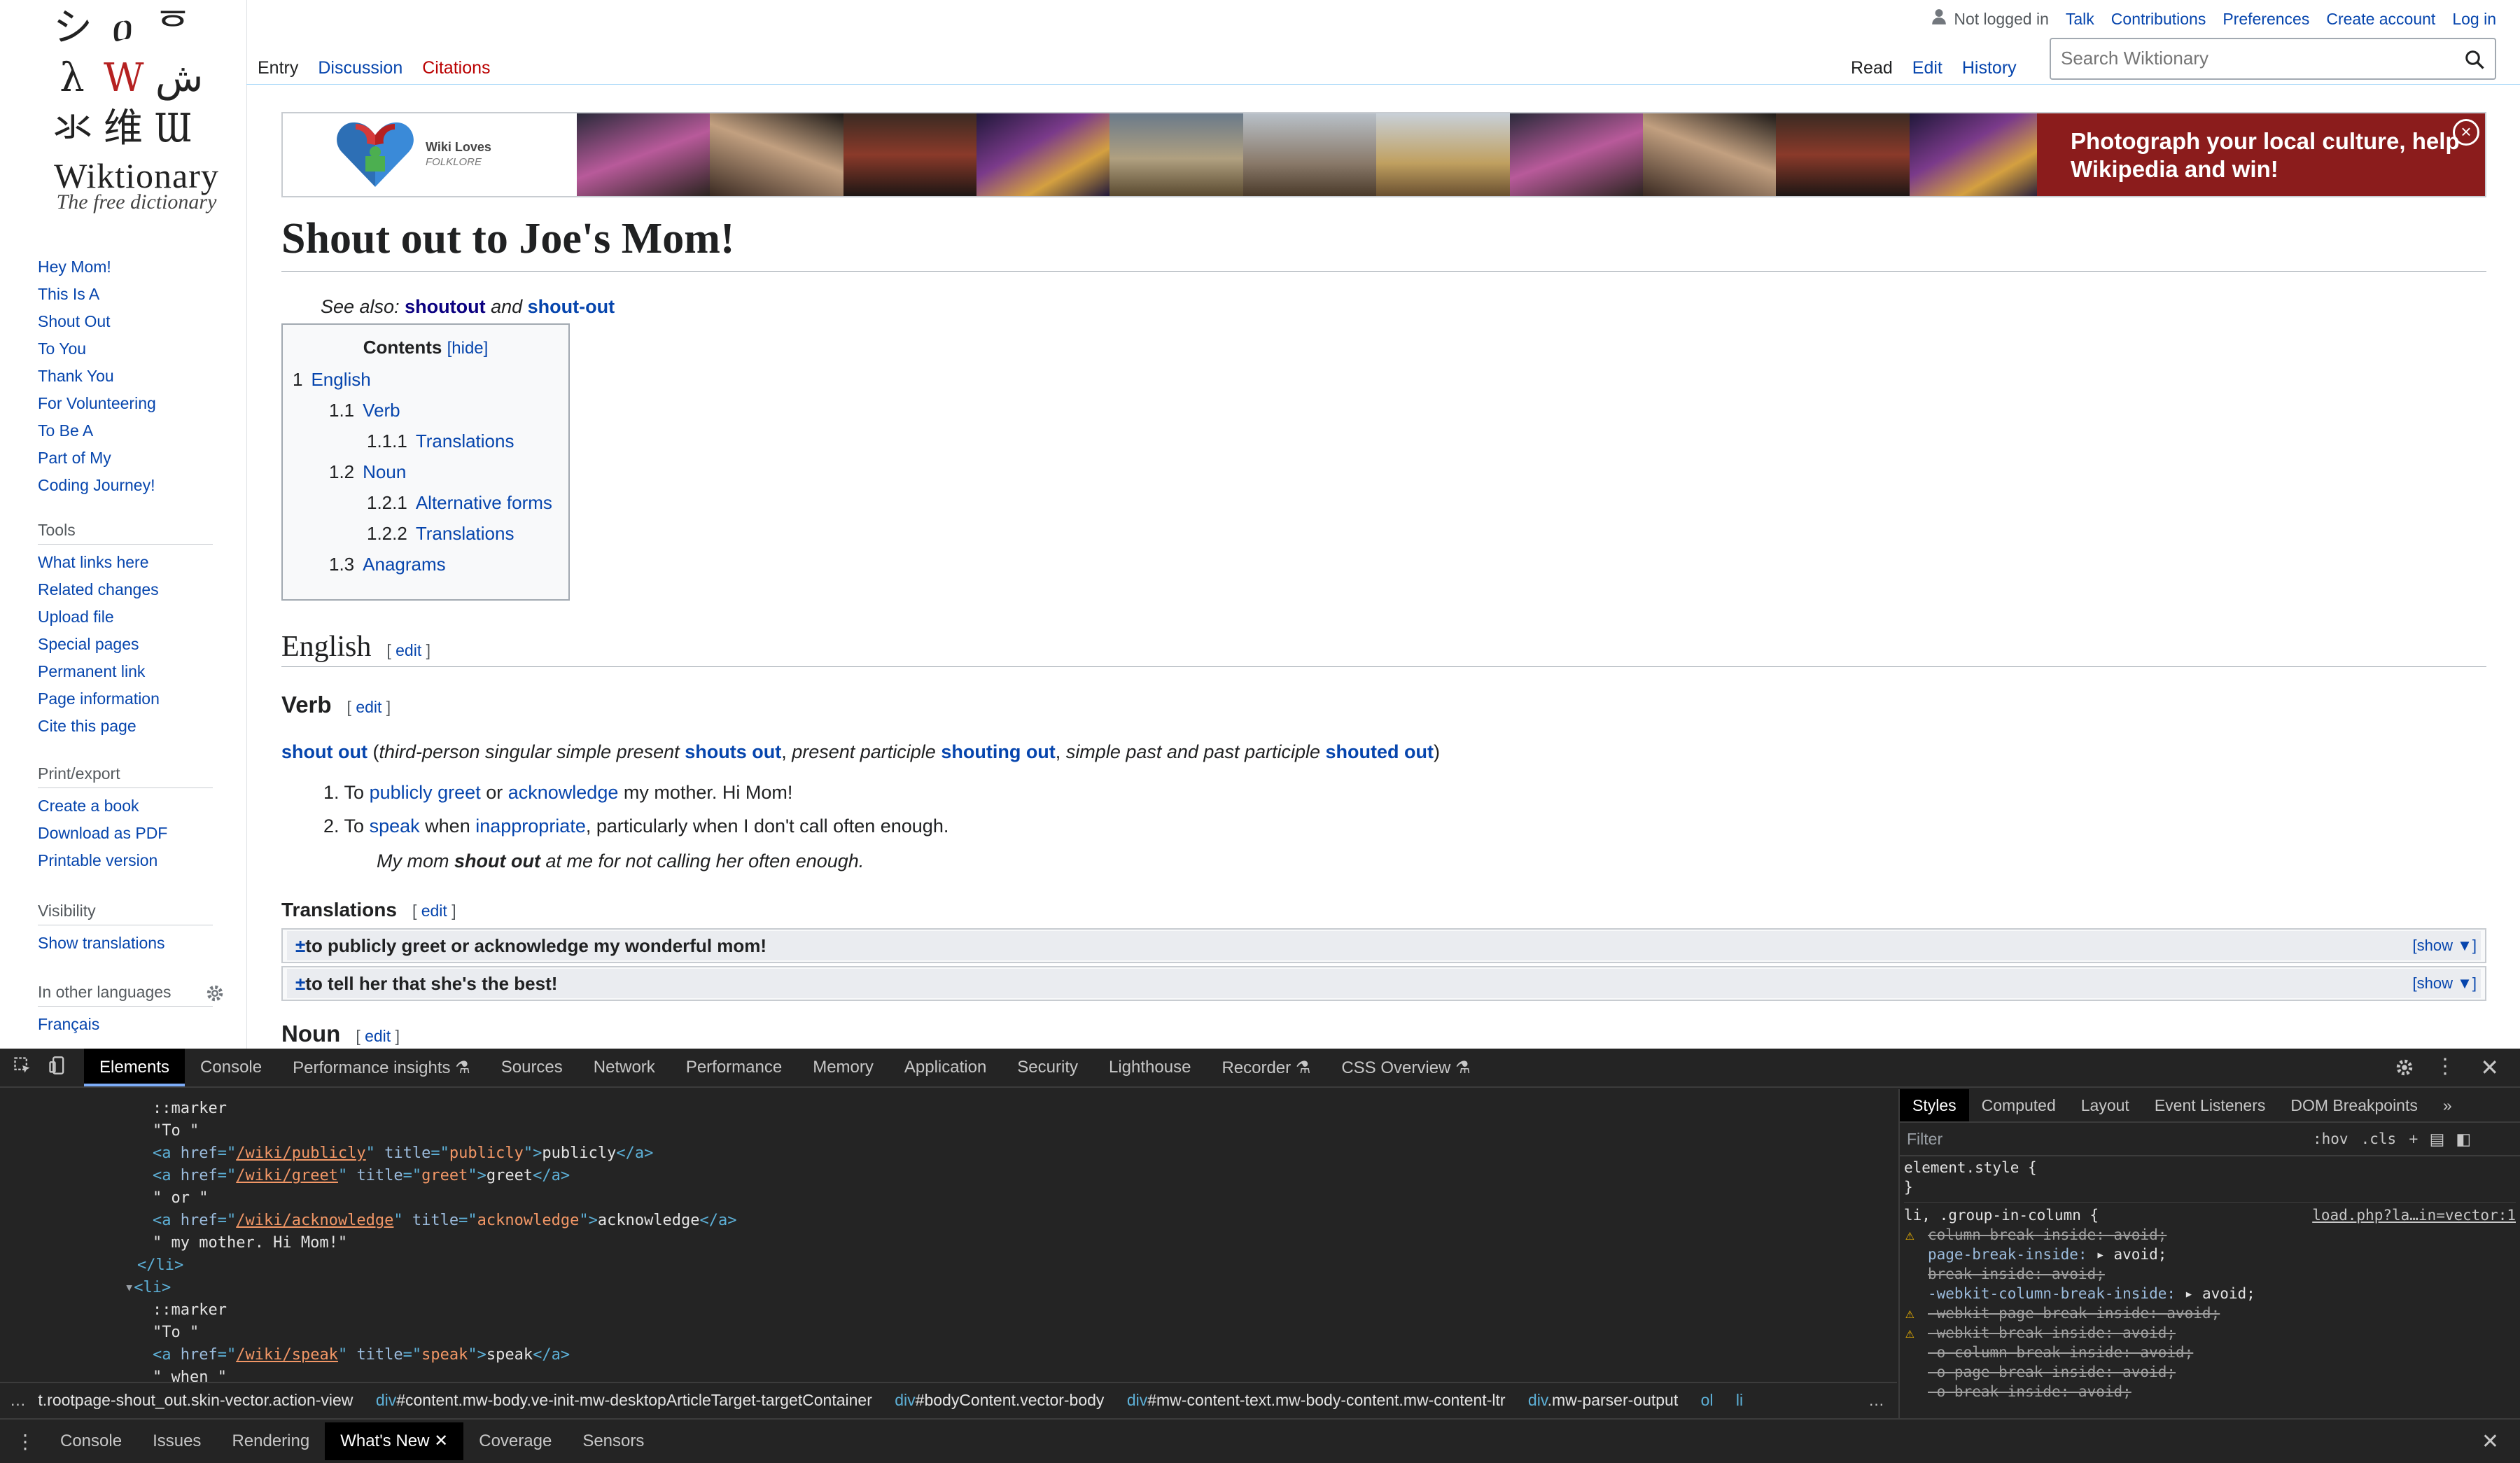 The image size is (2520, 1463). What do you see at coordinates (143, 562) in the screenshot?
I see `sidebar-tool-link: What links here` at bounding box center [143, 562].